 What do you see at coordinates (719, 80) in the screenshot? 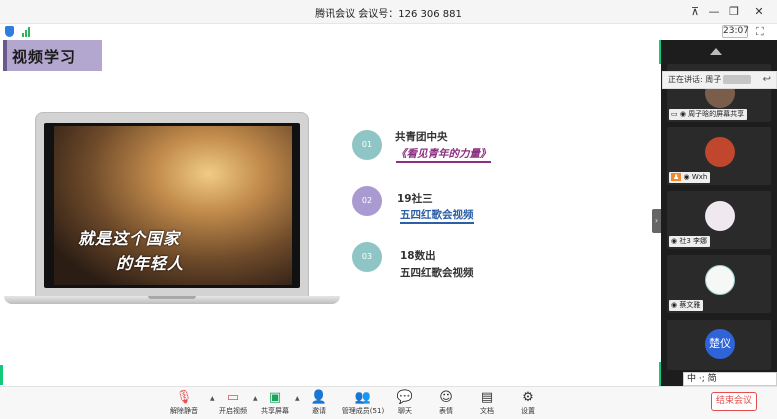
I see `active-speaker-banner: 正在讲话: 周子 ↩` at bounding box center [719, 80].